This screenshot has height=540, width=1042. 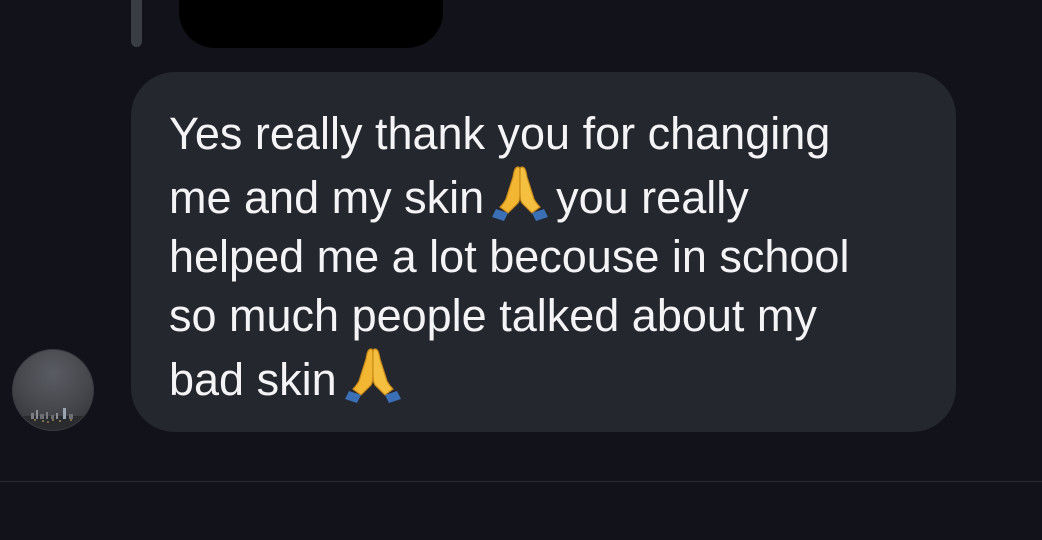 What do you see at coordinates (289, 376) in the screenshot?
I see `message-line-5: bad skin` at bounding box center [289, 376].